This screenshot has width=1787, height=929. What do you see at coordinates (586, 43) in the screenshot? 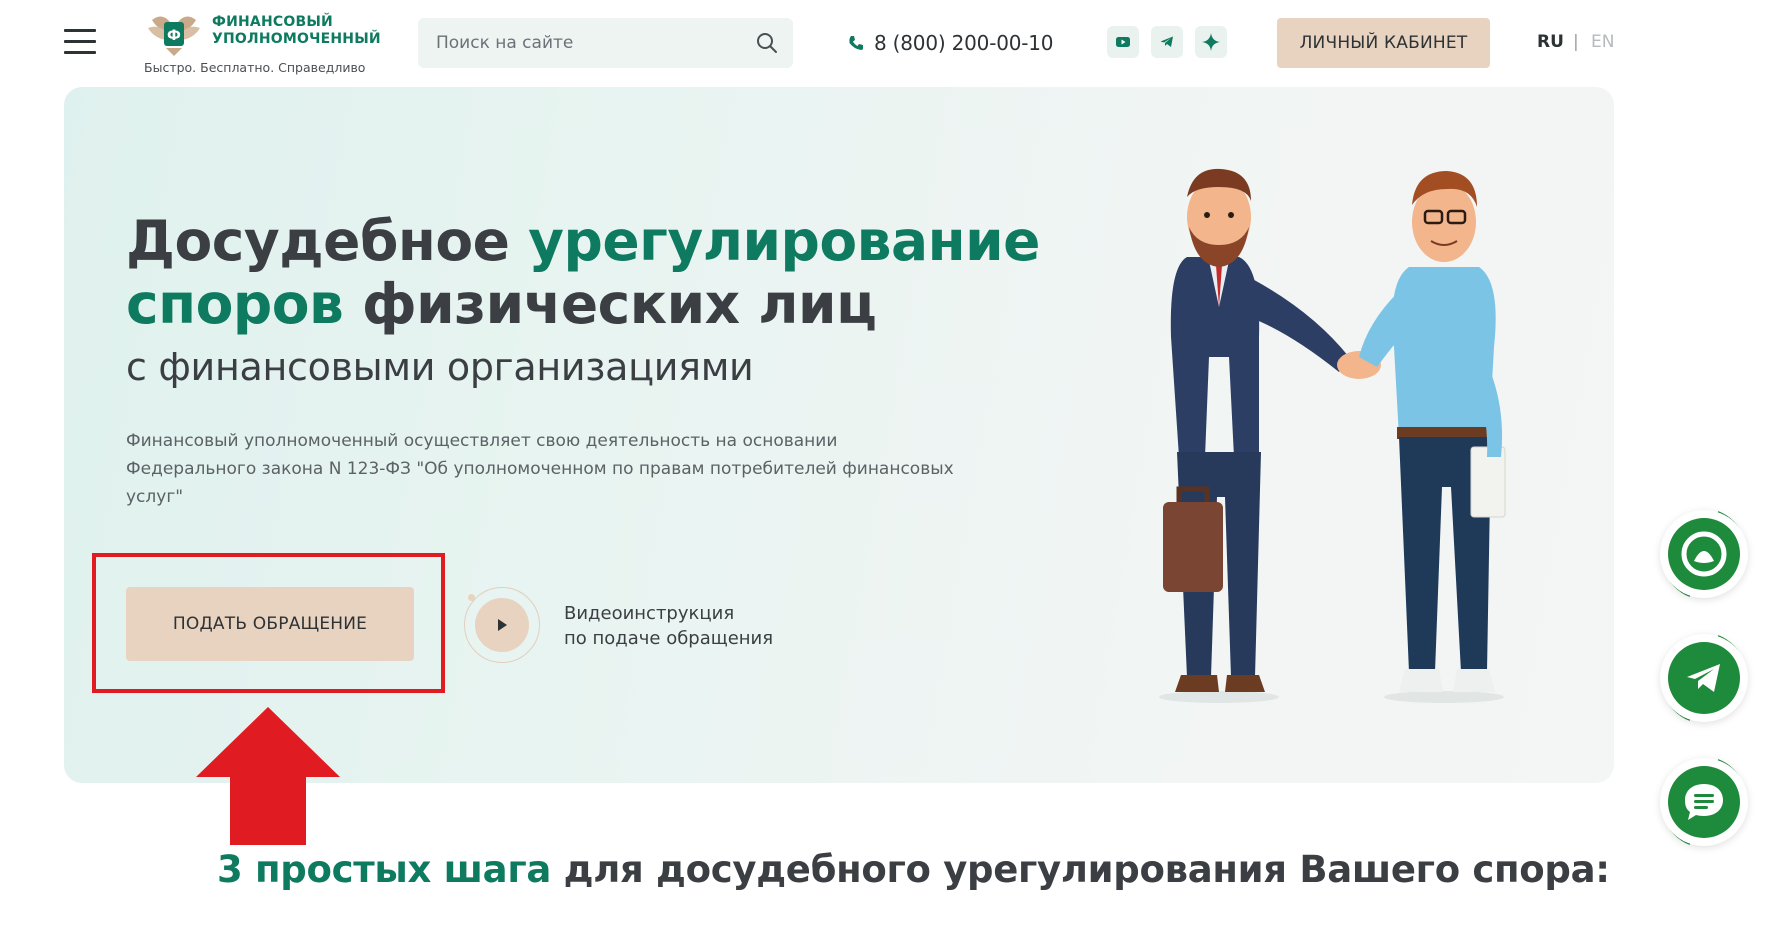
I see `search-input` at bounding box center [586, 43].